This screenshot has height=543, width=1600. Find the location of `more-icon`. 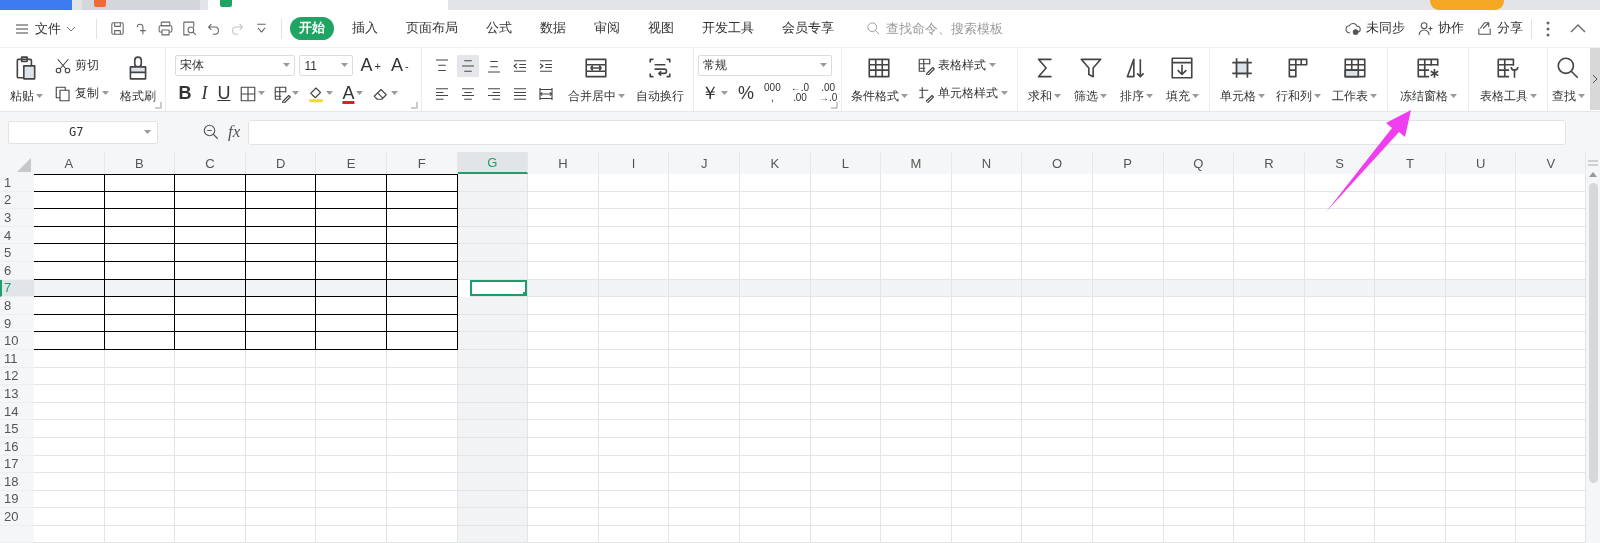

more-icon is located at coordinates (1548, 28).